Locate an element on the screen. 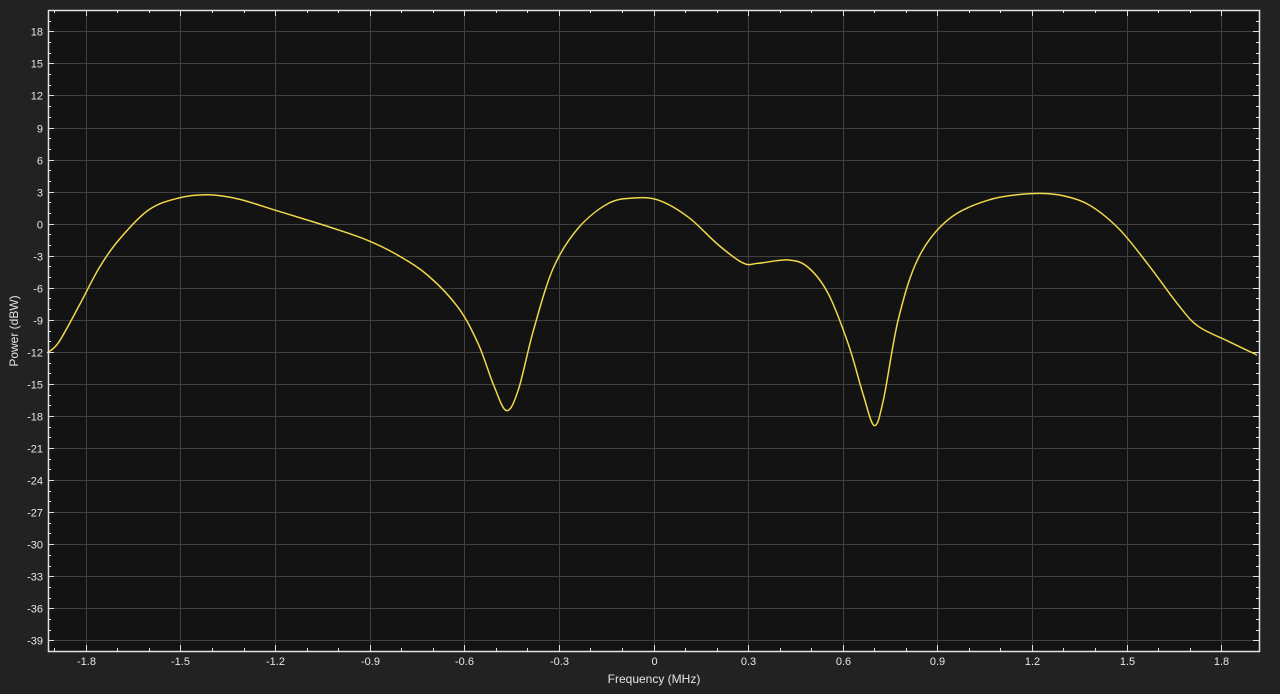 The image size is (1280, 694). y-tick-label: -15 is located at coordinates (35, 386).